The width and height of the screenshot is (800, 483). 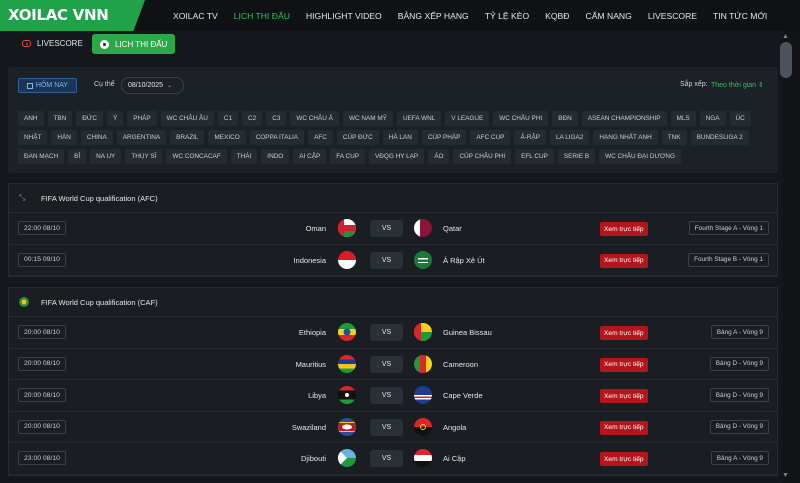 What do you see at coordinates (89, 118) in the screenshot?
I see `league-tag: ĐỨC` at bounding box center [89, 118].